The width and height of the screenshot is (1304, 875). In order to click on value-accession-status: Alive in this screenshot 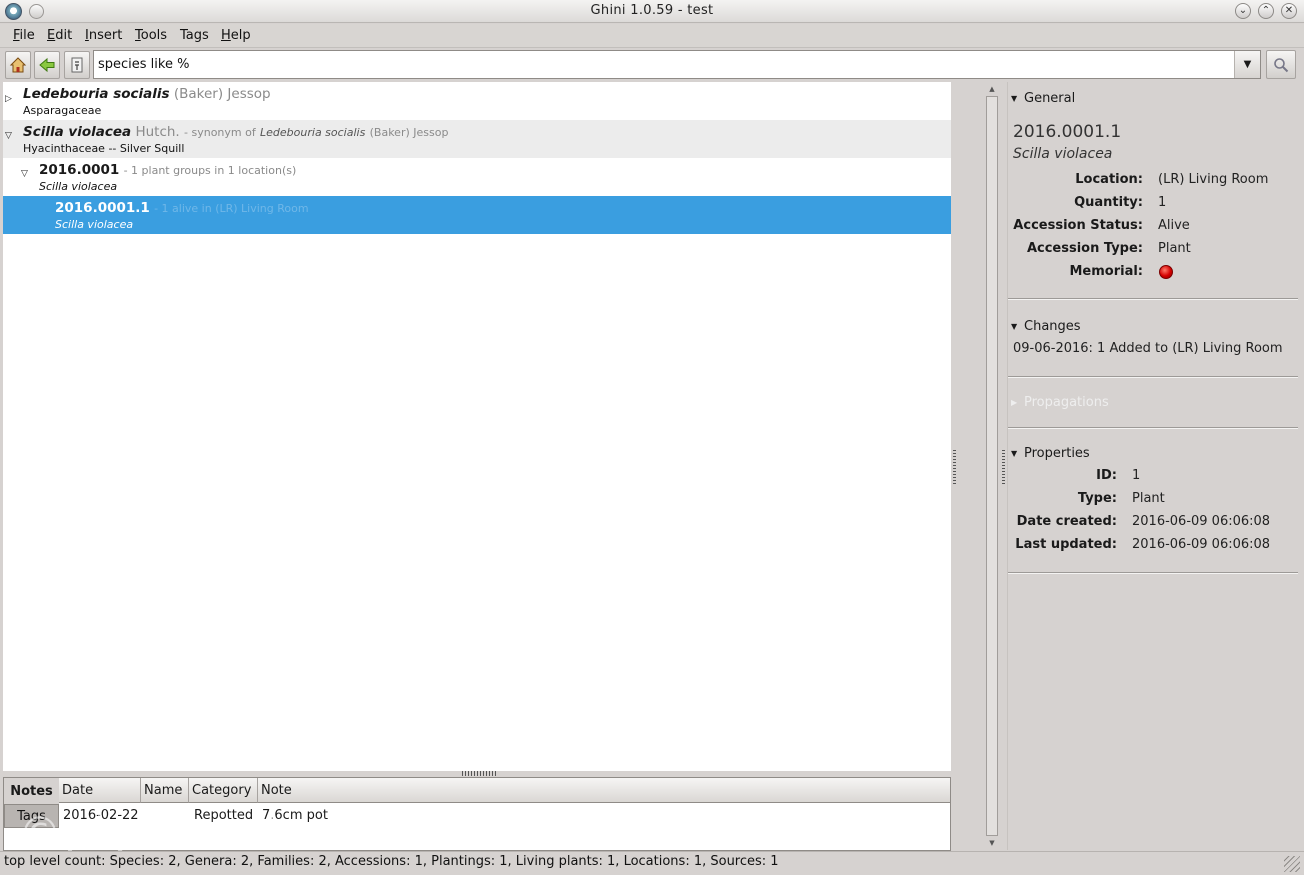, I will do `click(1174, 225)`.